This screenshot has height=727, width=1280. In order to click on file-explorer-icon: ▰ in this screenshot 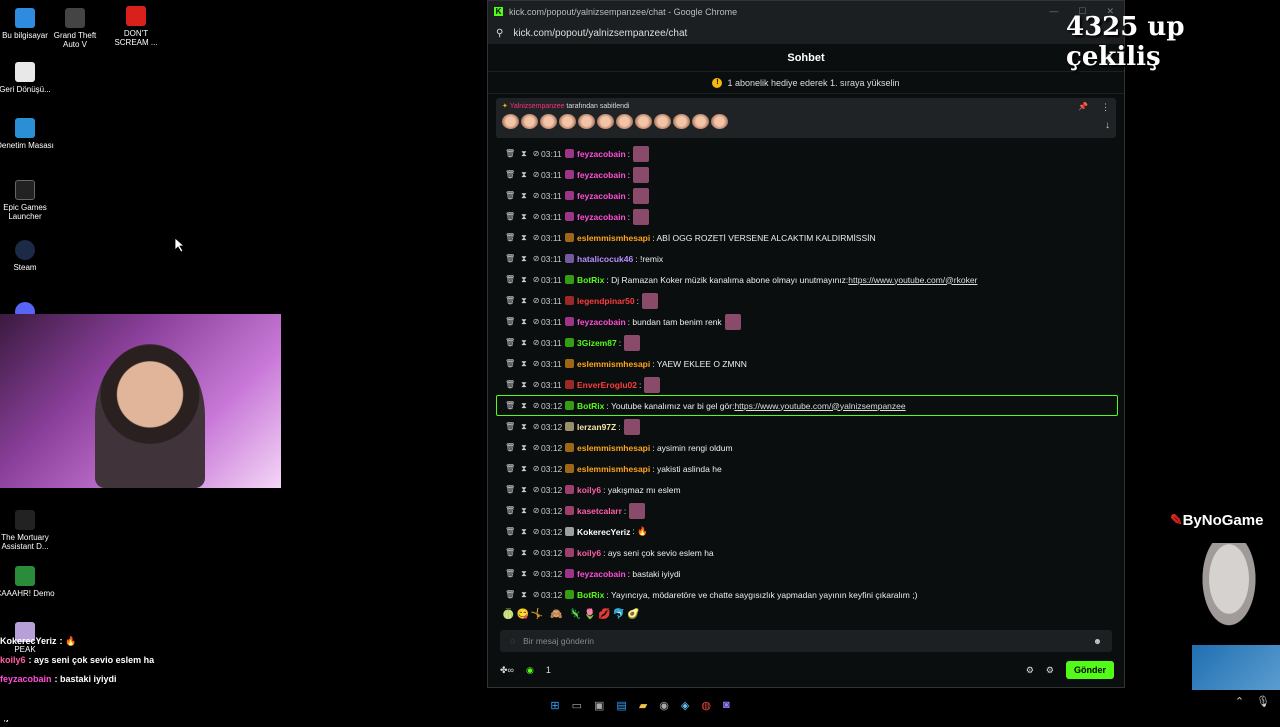, I will do `click(643, 705)`.